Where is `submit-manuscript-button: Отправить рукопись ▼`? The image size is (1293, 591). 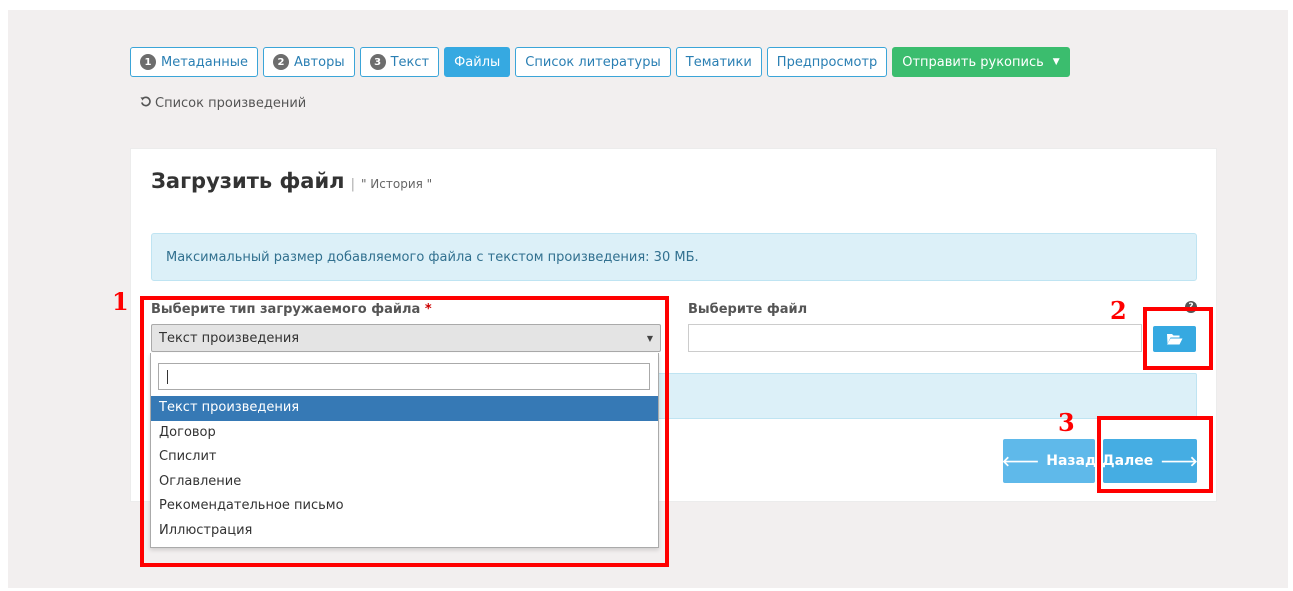
submit-manuscript-button: Отправить рукопись ▼ is located at coordinates (981, 62).